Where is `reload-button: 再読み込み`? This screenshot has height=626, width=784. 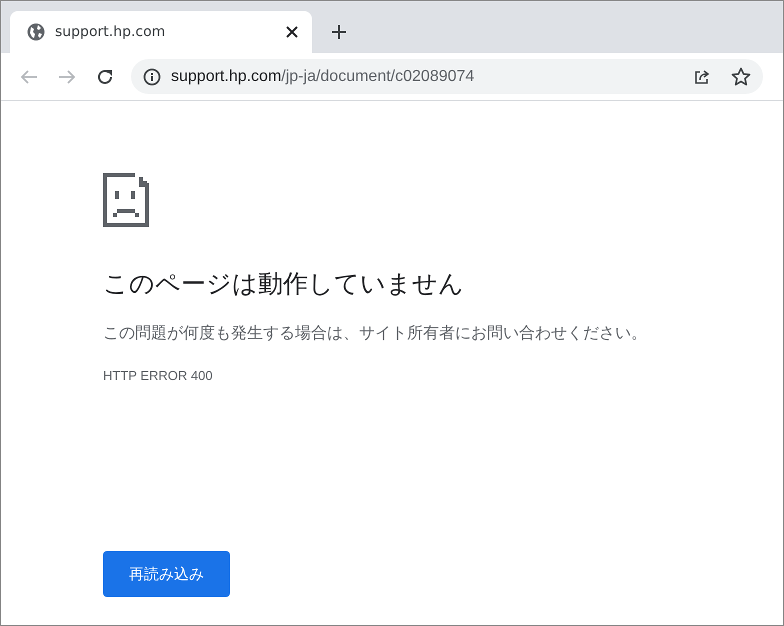 reload-button: 再読み込み is located at coordinates (166, 574).